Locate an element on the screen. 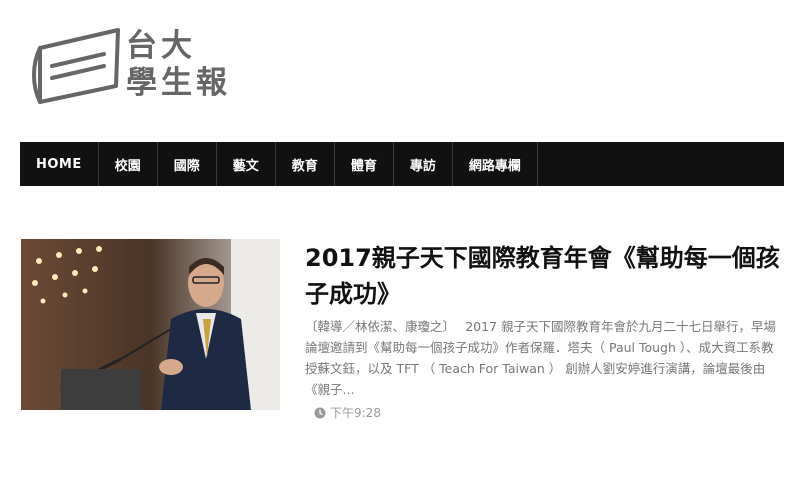 This screenshot has width=800, height=500. nav-item-sports: 體育 is located at coordinates (364, 164).